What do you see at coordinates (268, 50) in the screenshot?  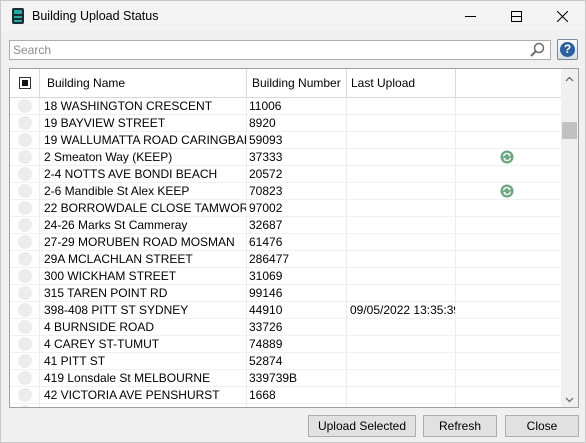 I see `search-input` at bounding box center [268, 50].